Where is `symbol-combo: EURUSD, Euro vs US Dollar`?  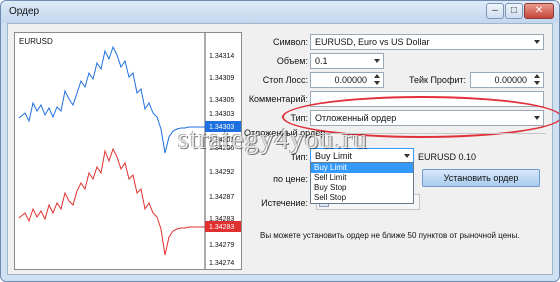
symbol-combo: EURUSD, Euro vs US Dollar is located at coordinates (427, 42).